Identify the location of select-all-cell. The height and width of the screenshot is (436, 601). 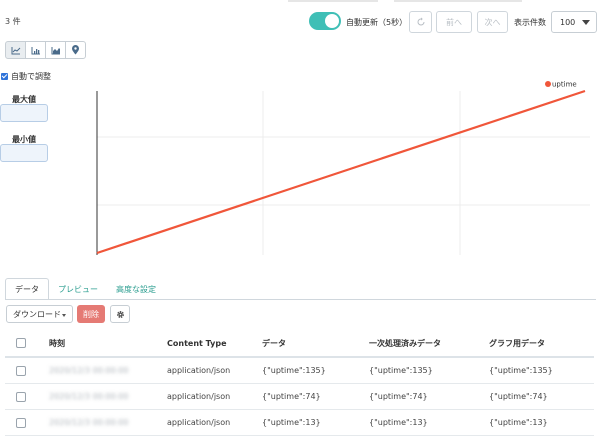
(21, 343).